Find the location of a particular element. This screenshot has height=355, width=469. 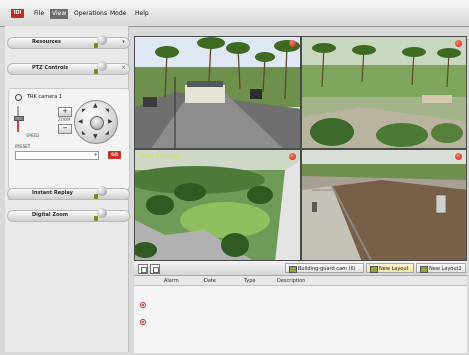

layout-tab-new-layout2: New Layout2 is located at coordinates (441, 268).